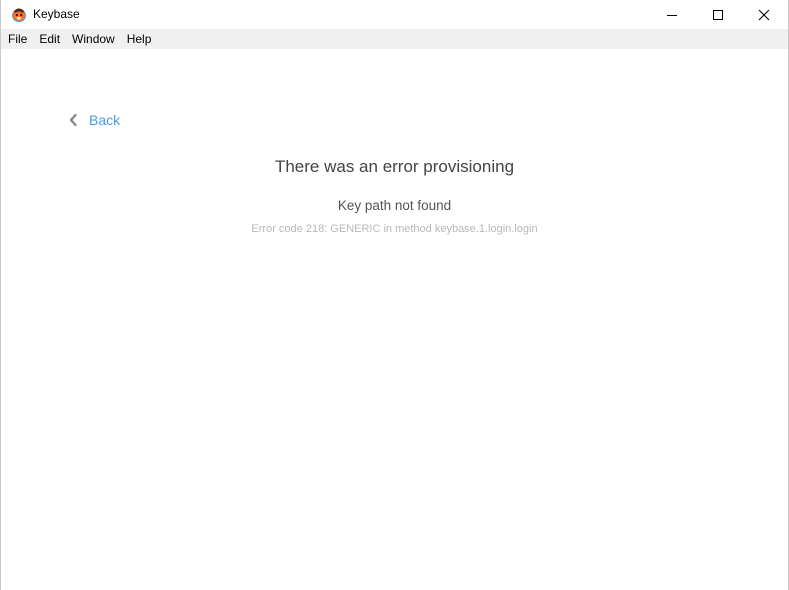 This screenshot has width=789, height=590. What do you see at coordinates (394, 39) in the screenshot?
I see `menu-bar: File Edit Window Help` at bounding box center [394, 39].